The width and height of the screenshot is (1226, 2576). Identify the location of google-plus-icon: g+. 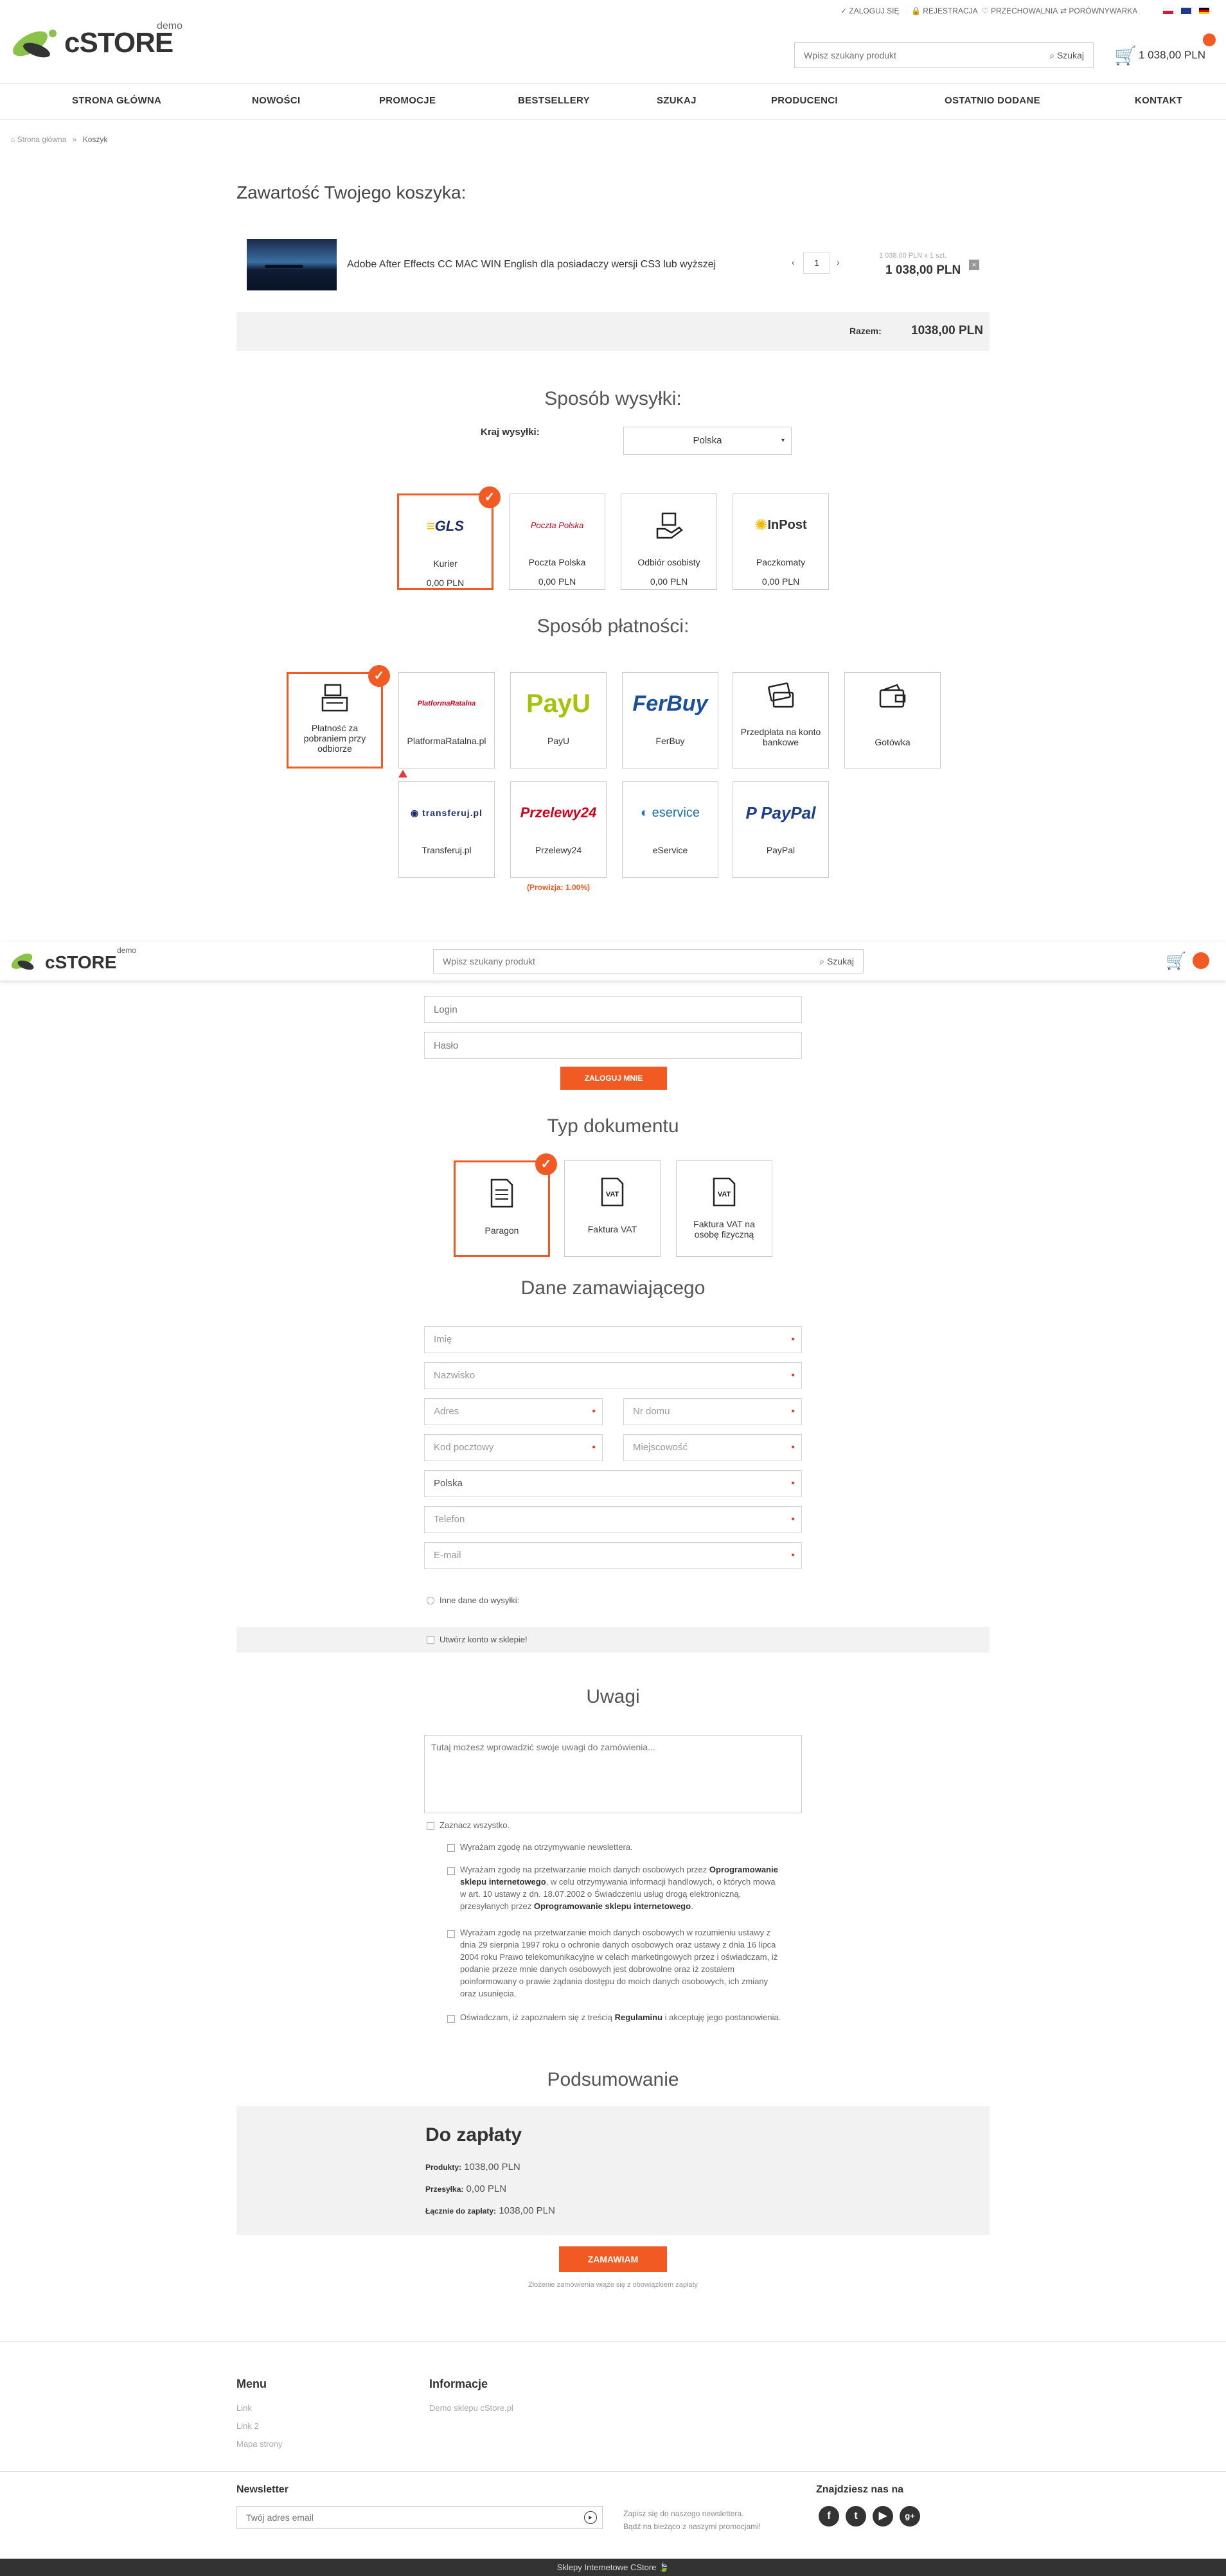
(910, 2517).